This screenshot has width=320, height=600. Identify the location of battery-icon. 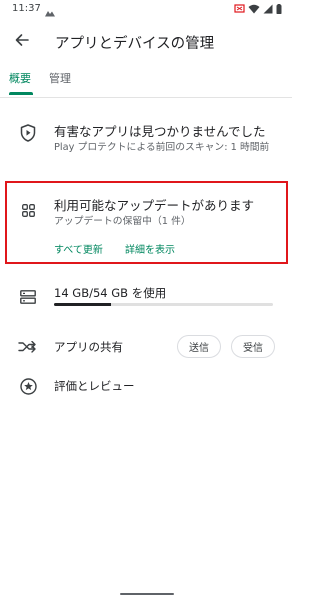
(279, 9).